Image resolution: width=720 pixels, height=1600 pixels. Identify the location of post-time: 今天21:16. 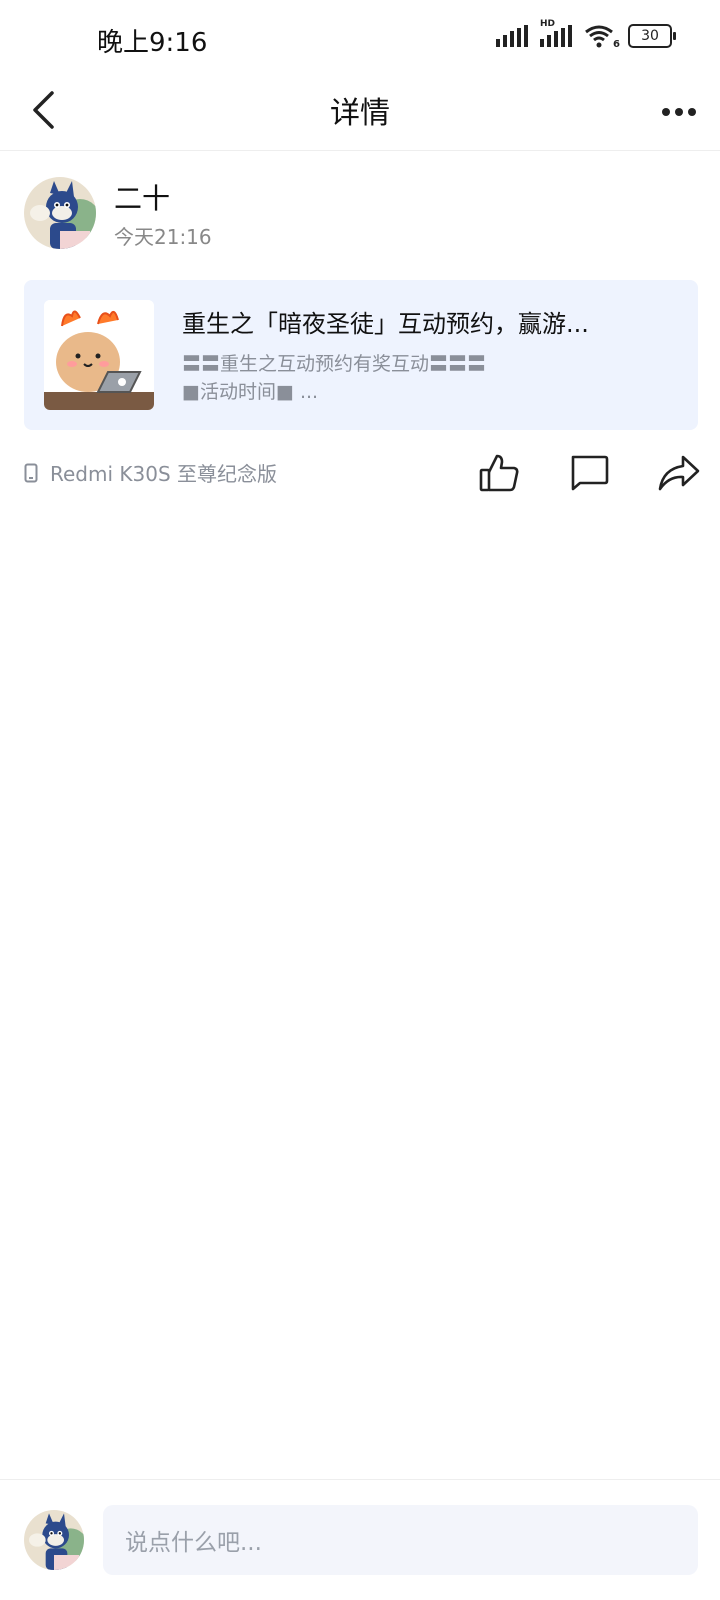
(163, 237).